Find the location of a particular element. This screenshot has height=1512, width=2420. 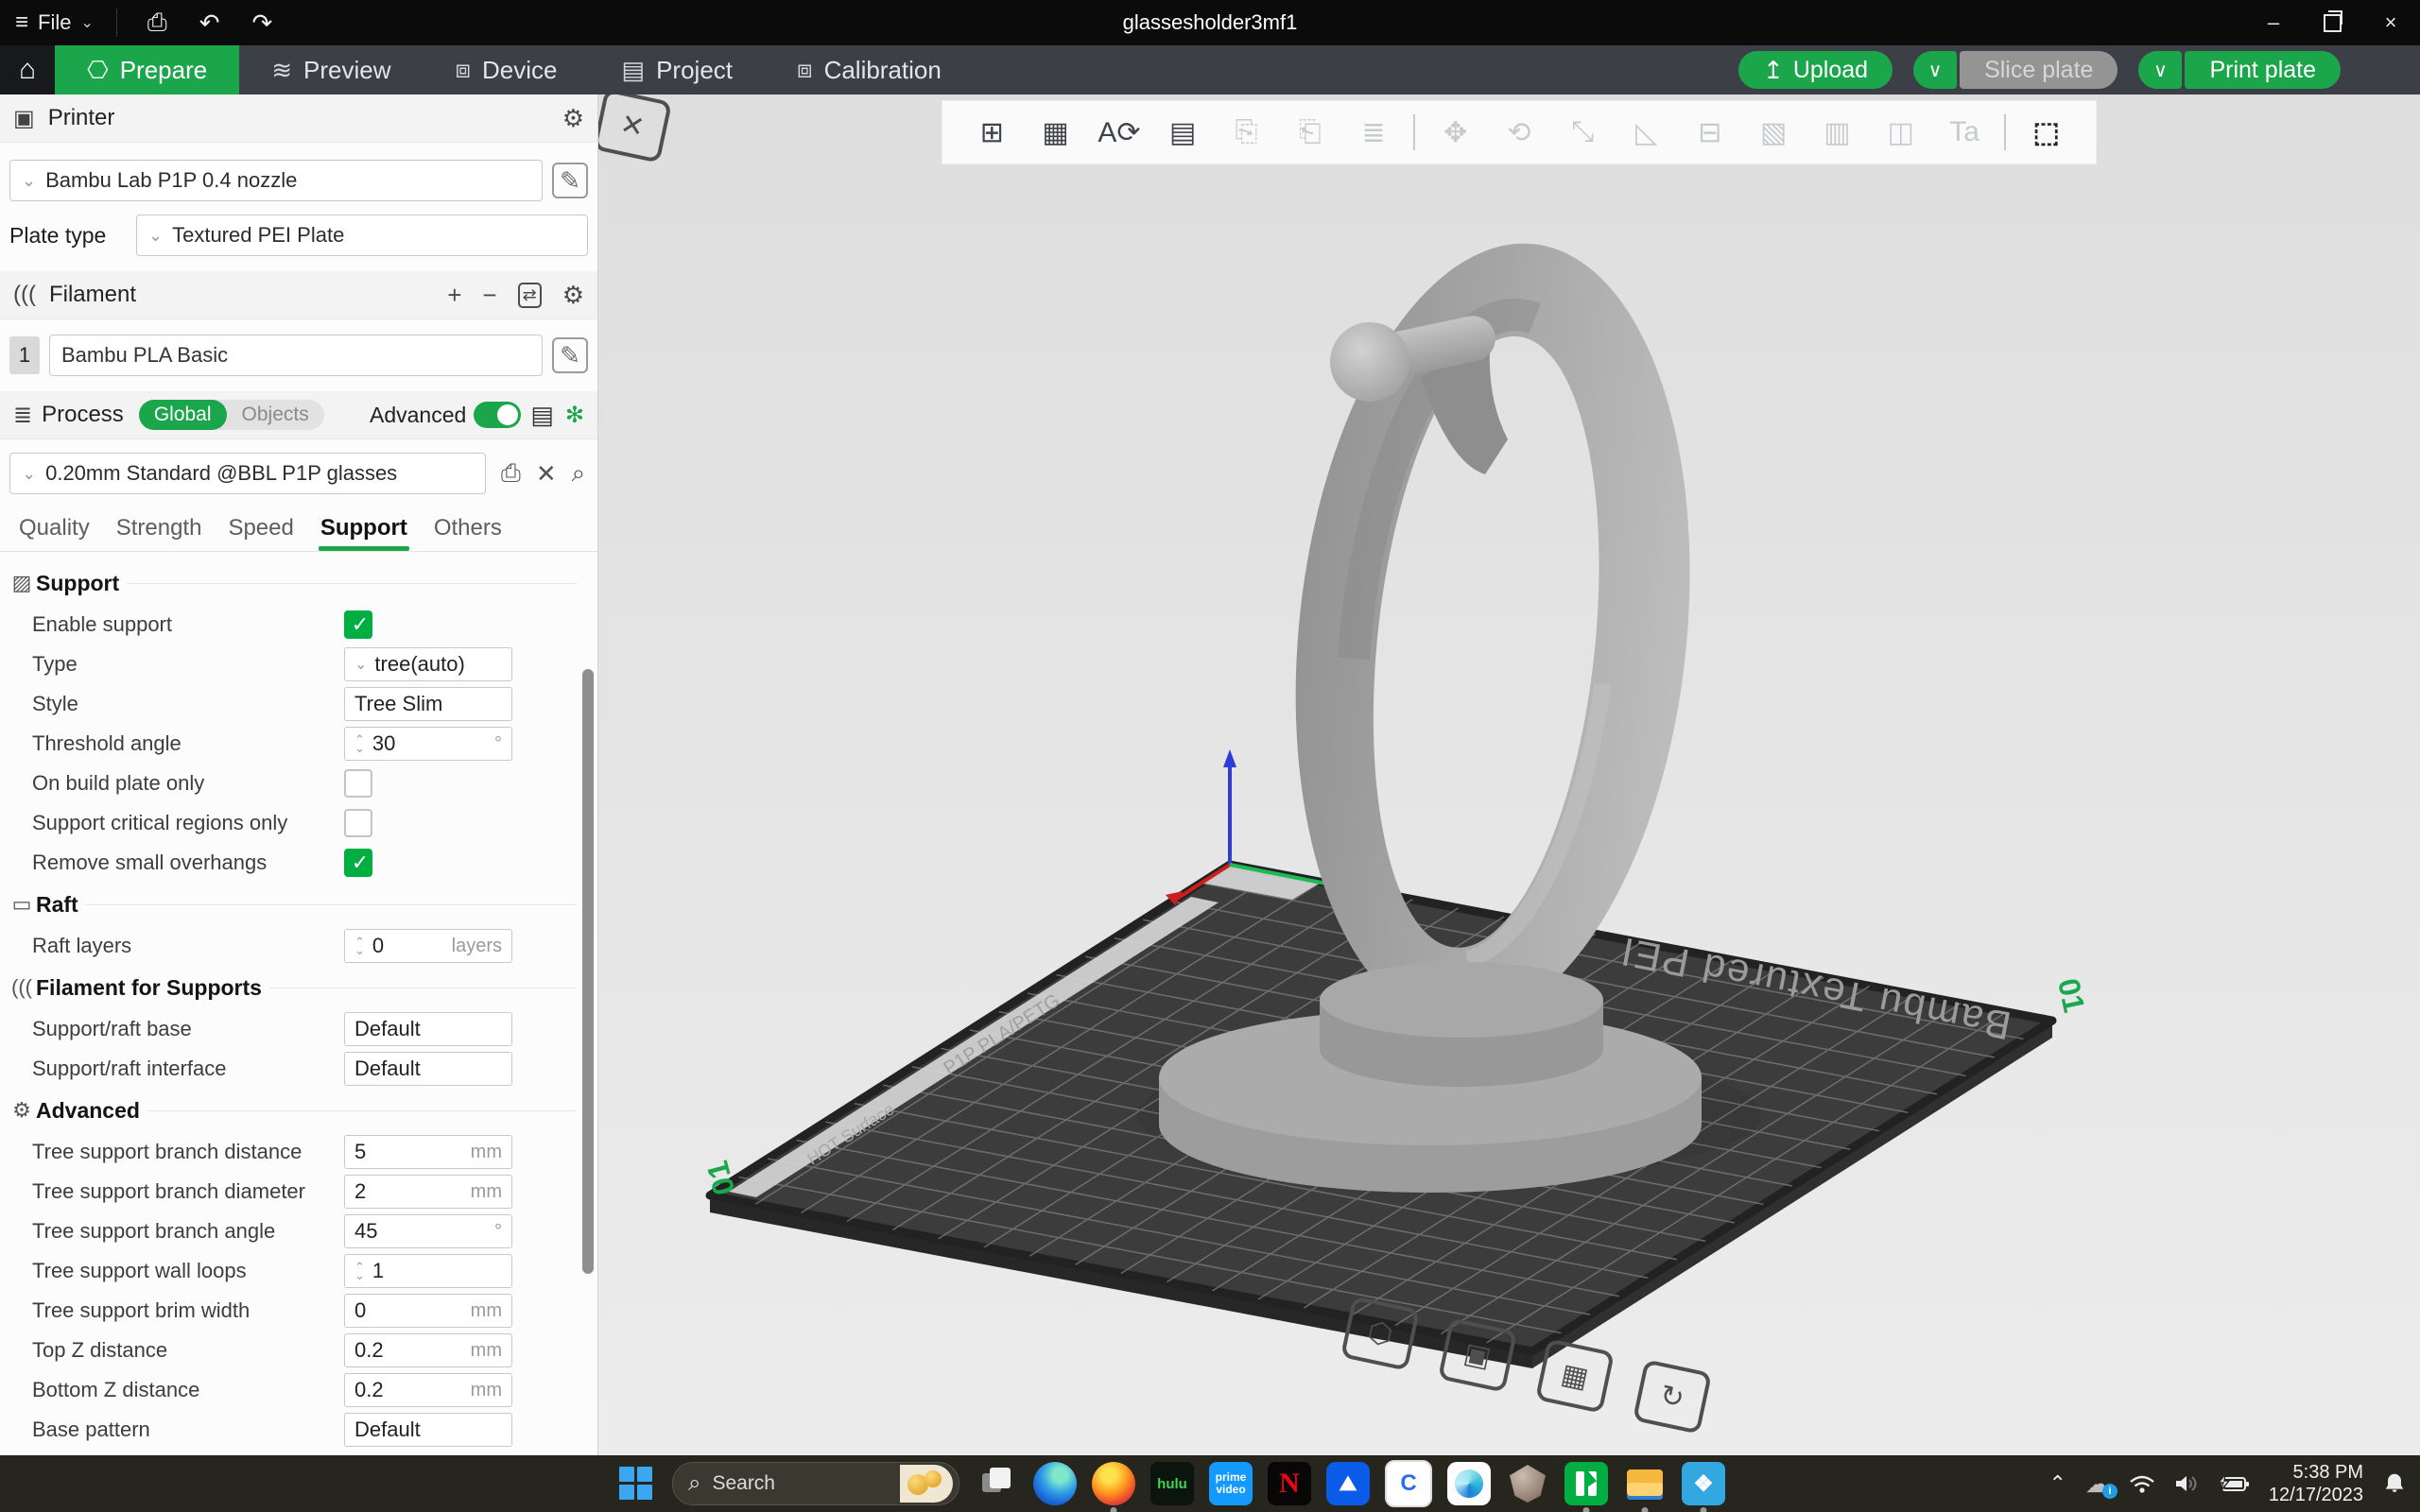

filament-select: Bambu PLA Basic is located at coordinates (296, 355).